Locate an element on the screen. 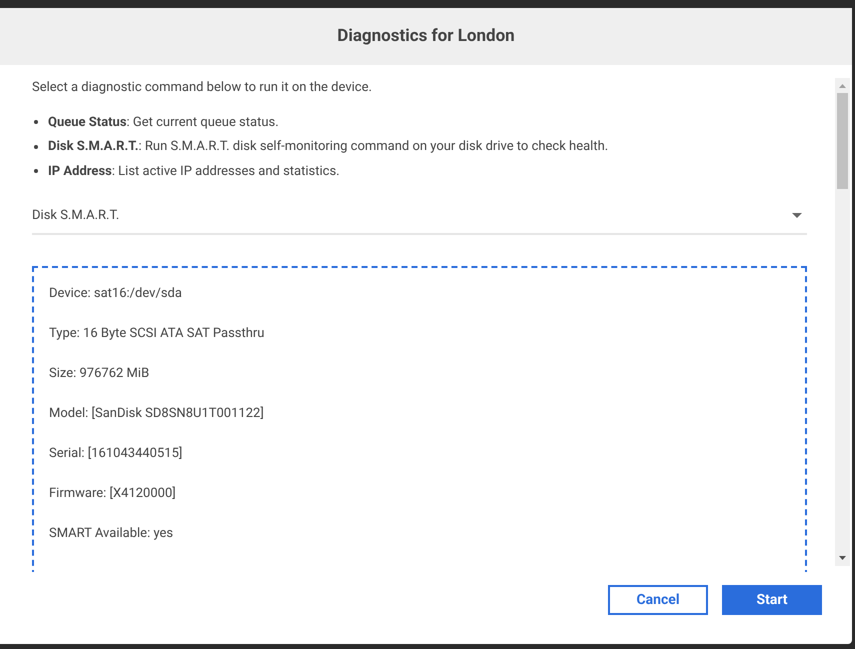 The image size is (855, 649). scroll-up-icon is located at coordinates (842, 86).